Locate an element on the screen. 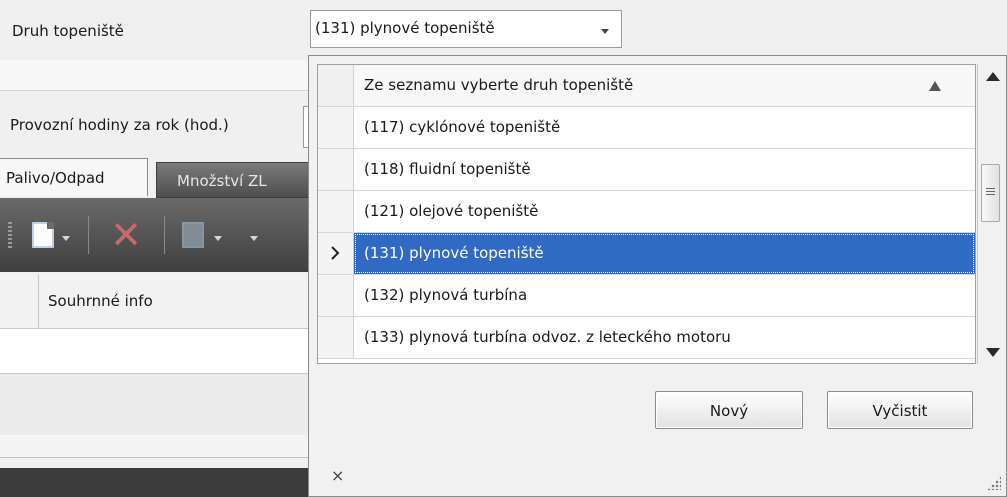  close-icon: × is located at coordinates (337, 475).